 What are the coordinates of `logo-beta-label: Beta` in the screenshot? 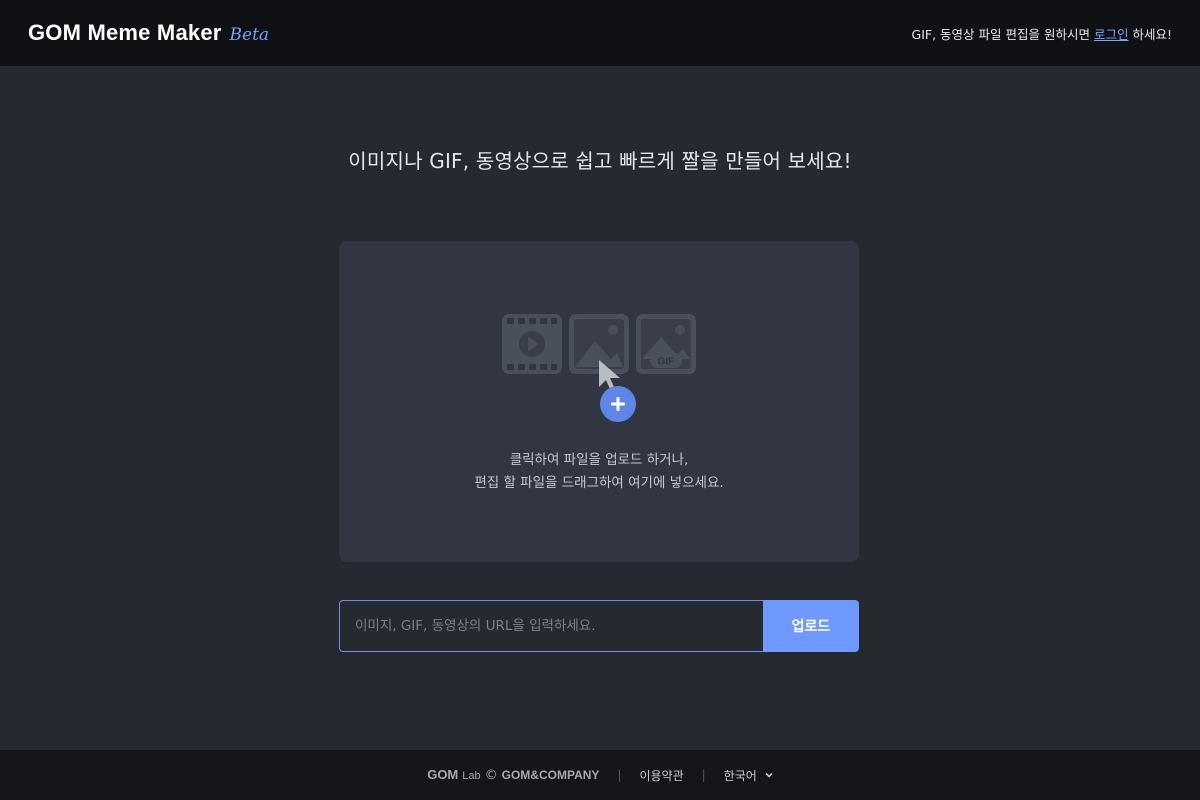 It's located at (249, 35).